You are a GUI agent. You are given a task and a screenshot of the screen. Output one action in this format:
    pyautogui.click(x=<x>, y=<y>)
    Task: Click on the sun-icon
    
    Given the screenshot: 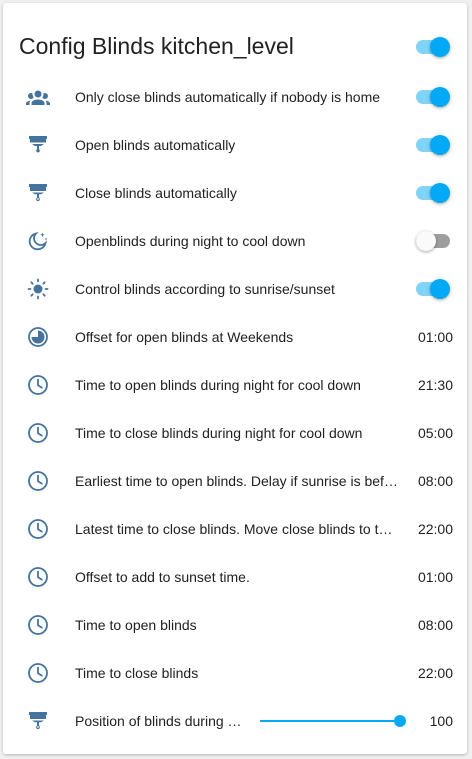 What is the action you would take?
    pyautogui.click(x=38, y=289)
    